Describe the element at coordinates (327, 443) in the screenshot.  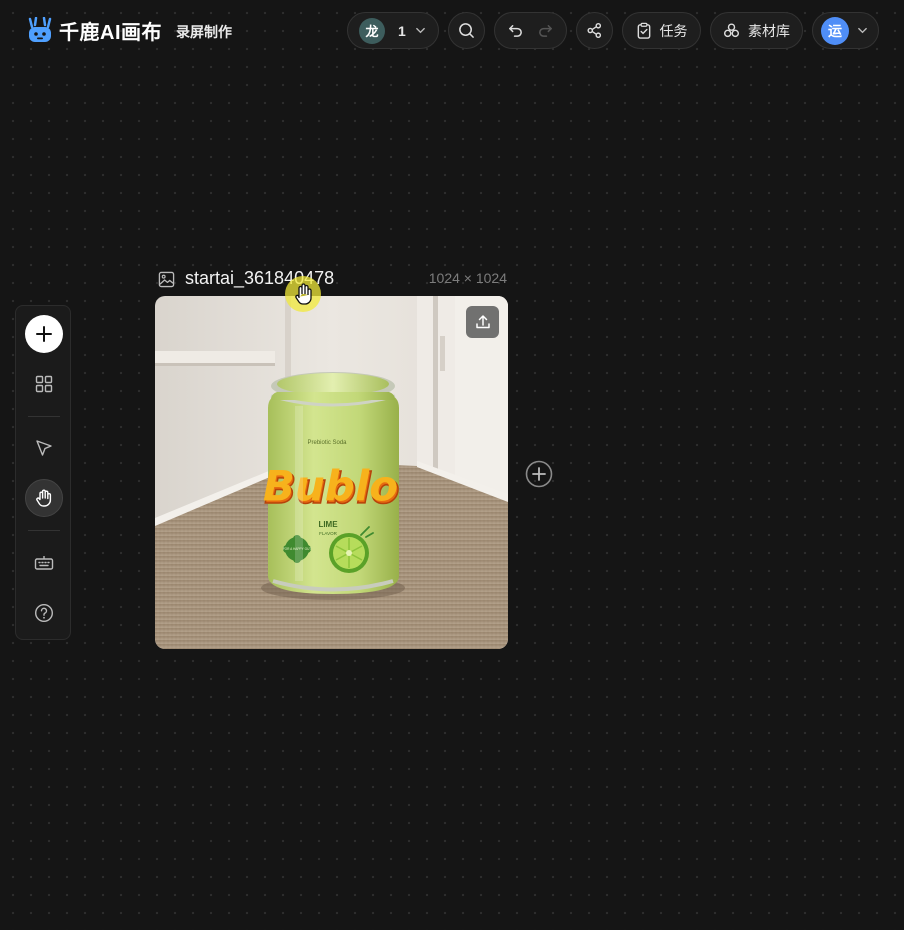
I see `can-tagline: Prebiotic Soda` at that location.